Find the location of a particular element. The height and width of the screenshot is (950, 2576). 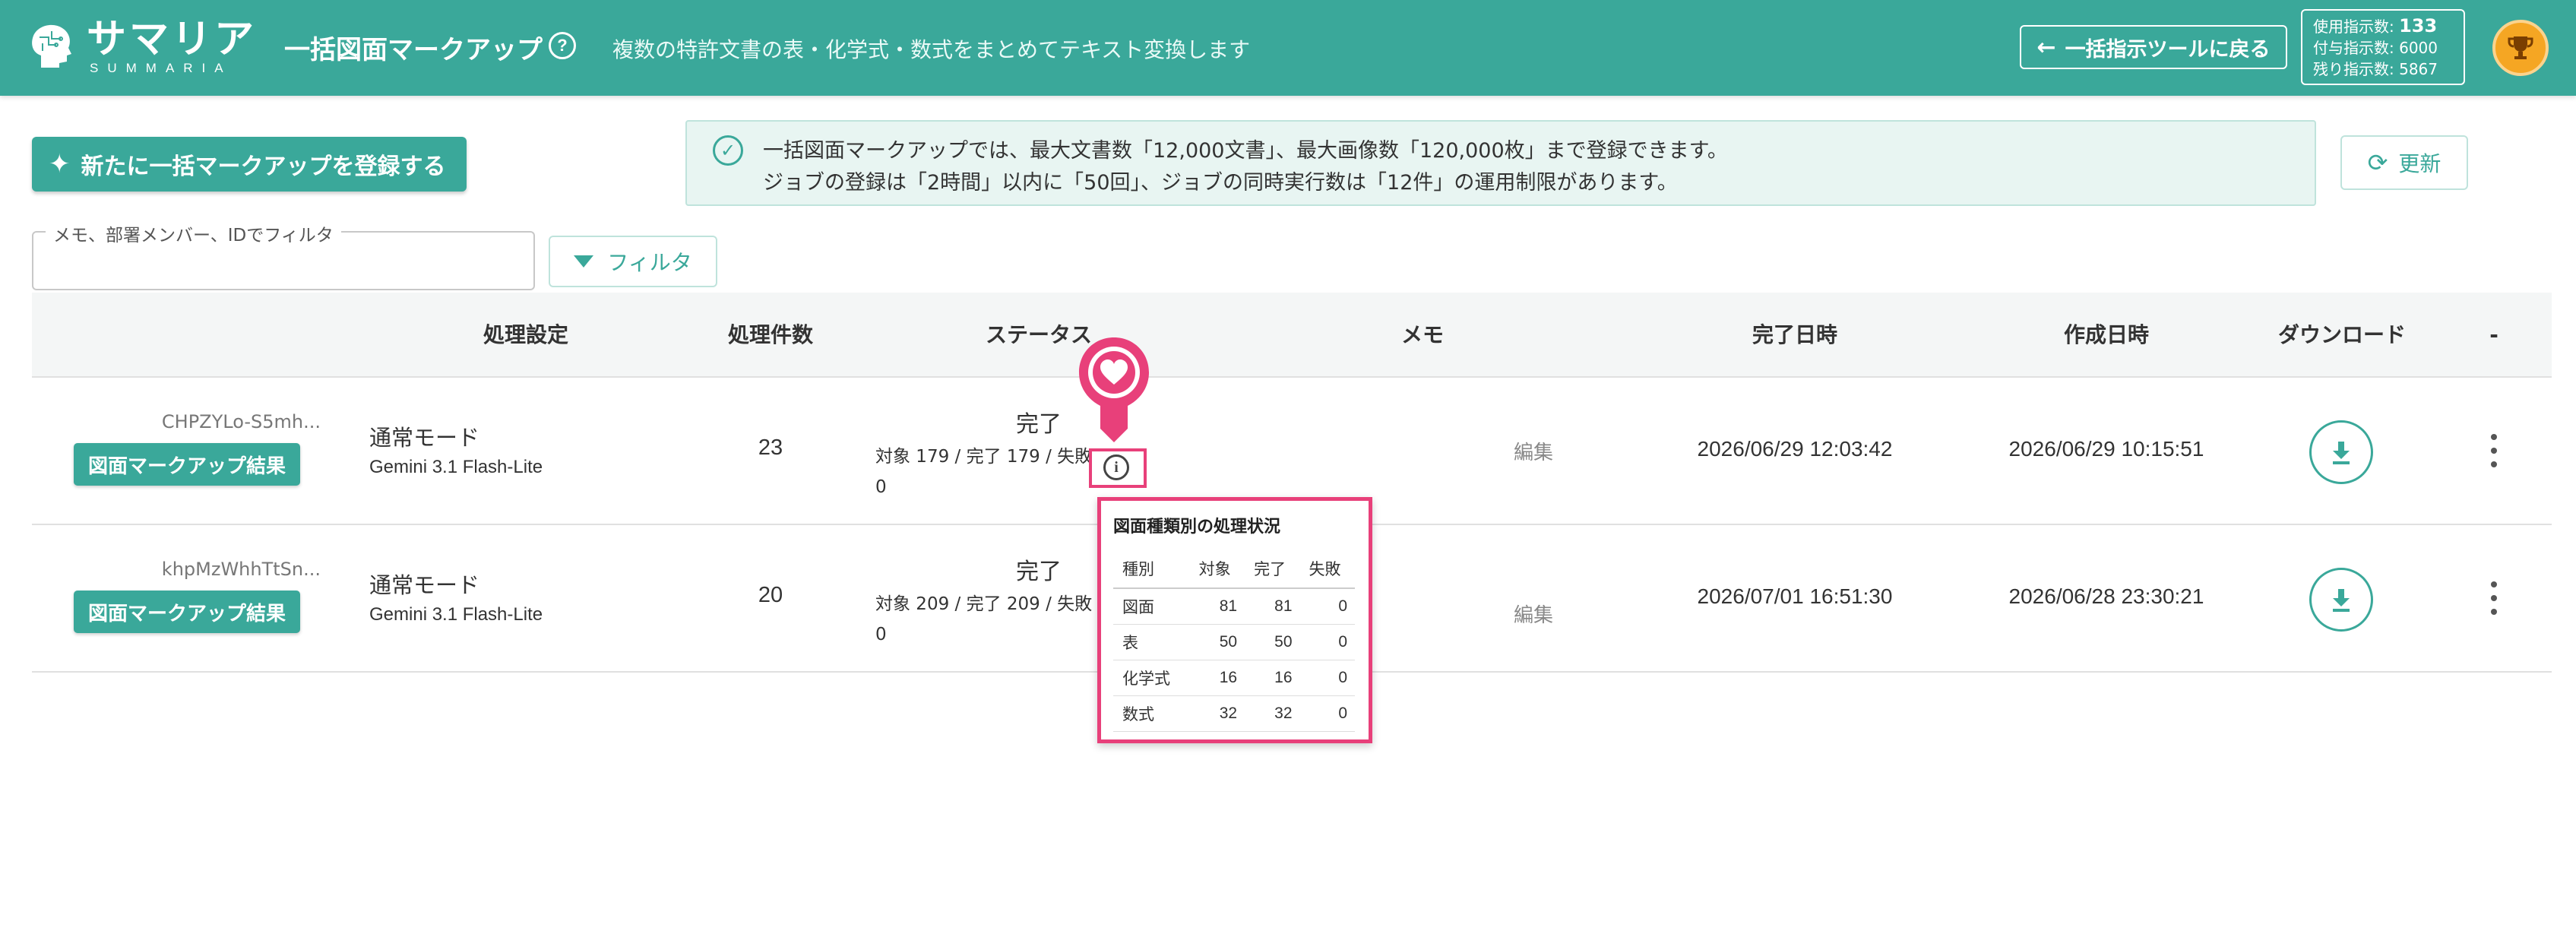

info-icon: i is located at coordinates (1116, 467).